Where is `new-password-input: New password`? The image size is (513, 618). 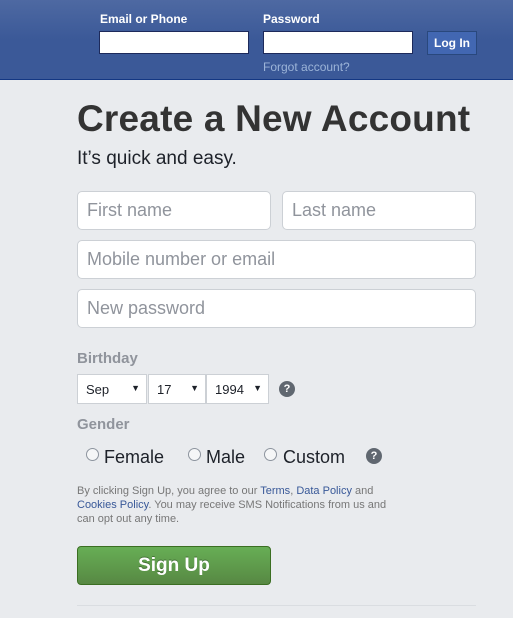 new-password-input: New password is located at coordinates (276, 308).